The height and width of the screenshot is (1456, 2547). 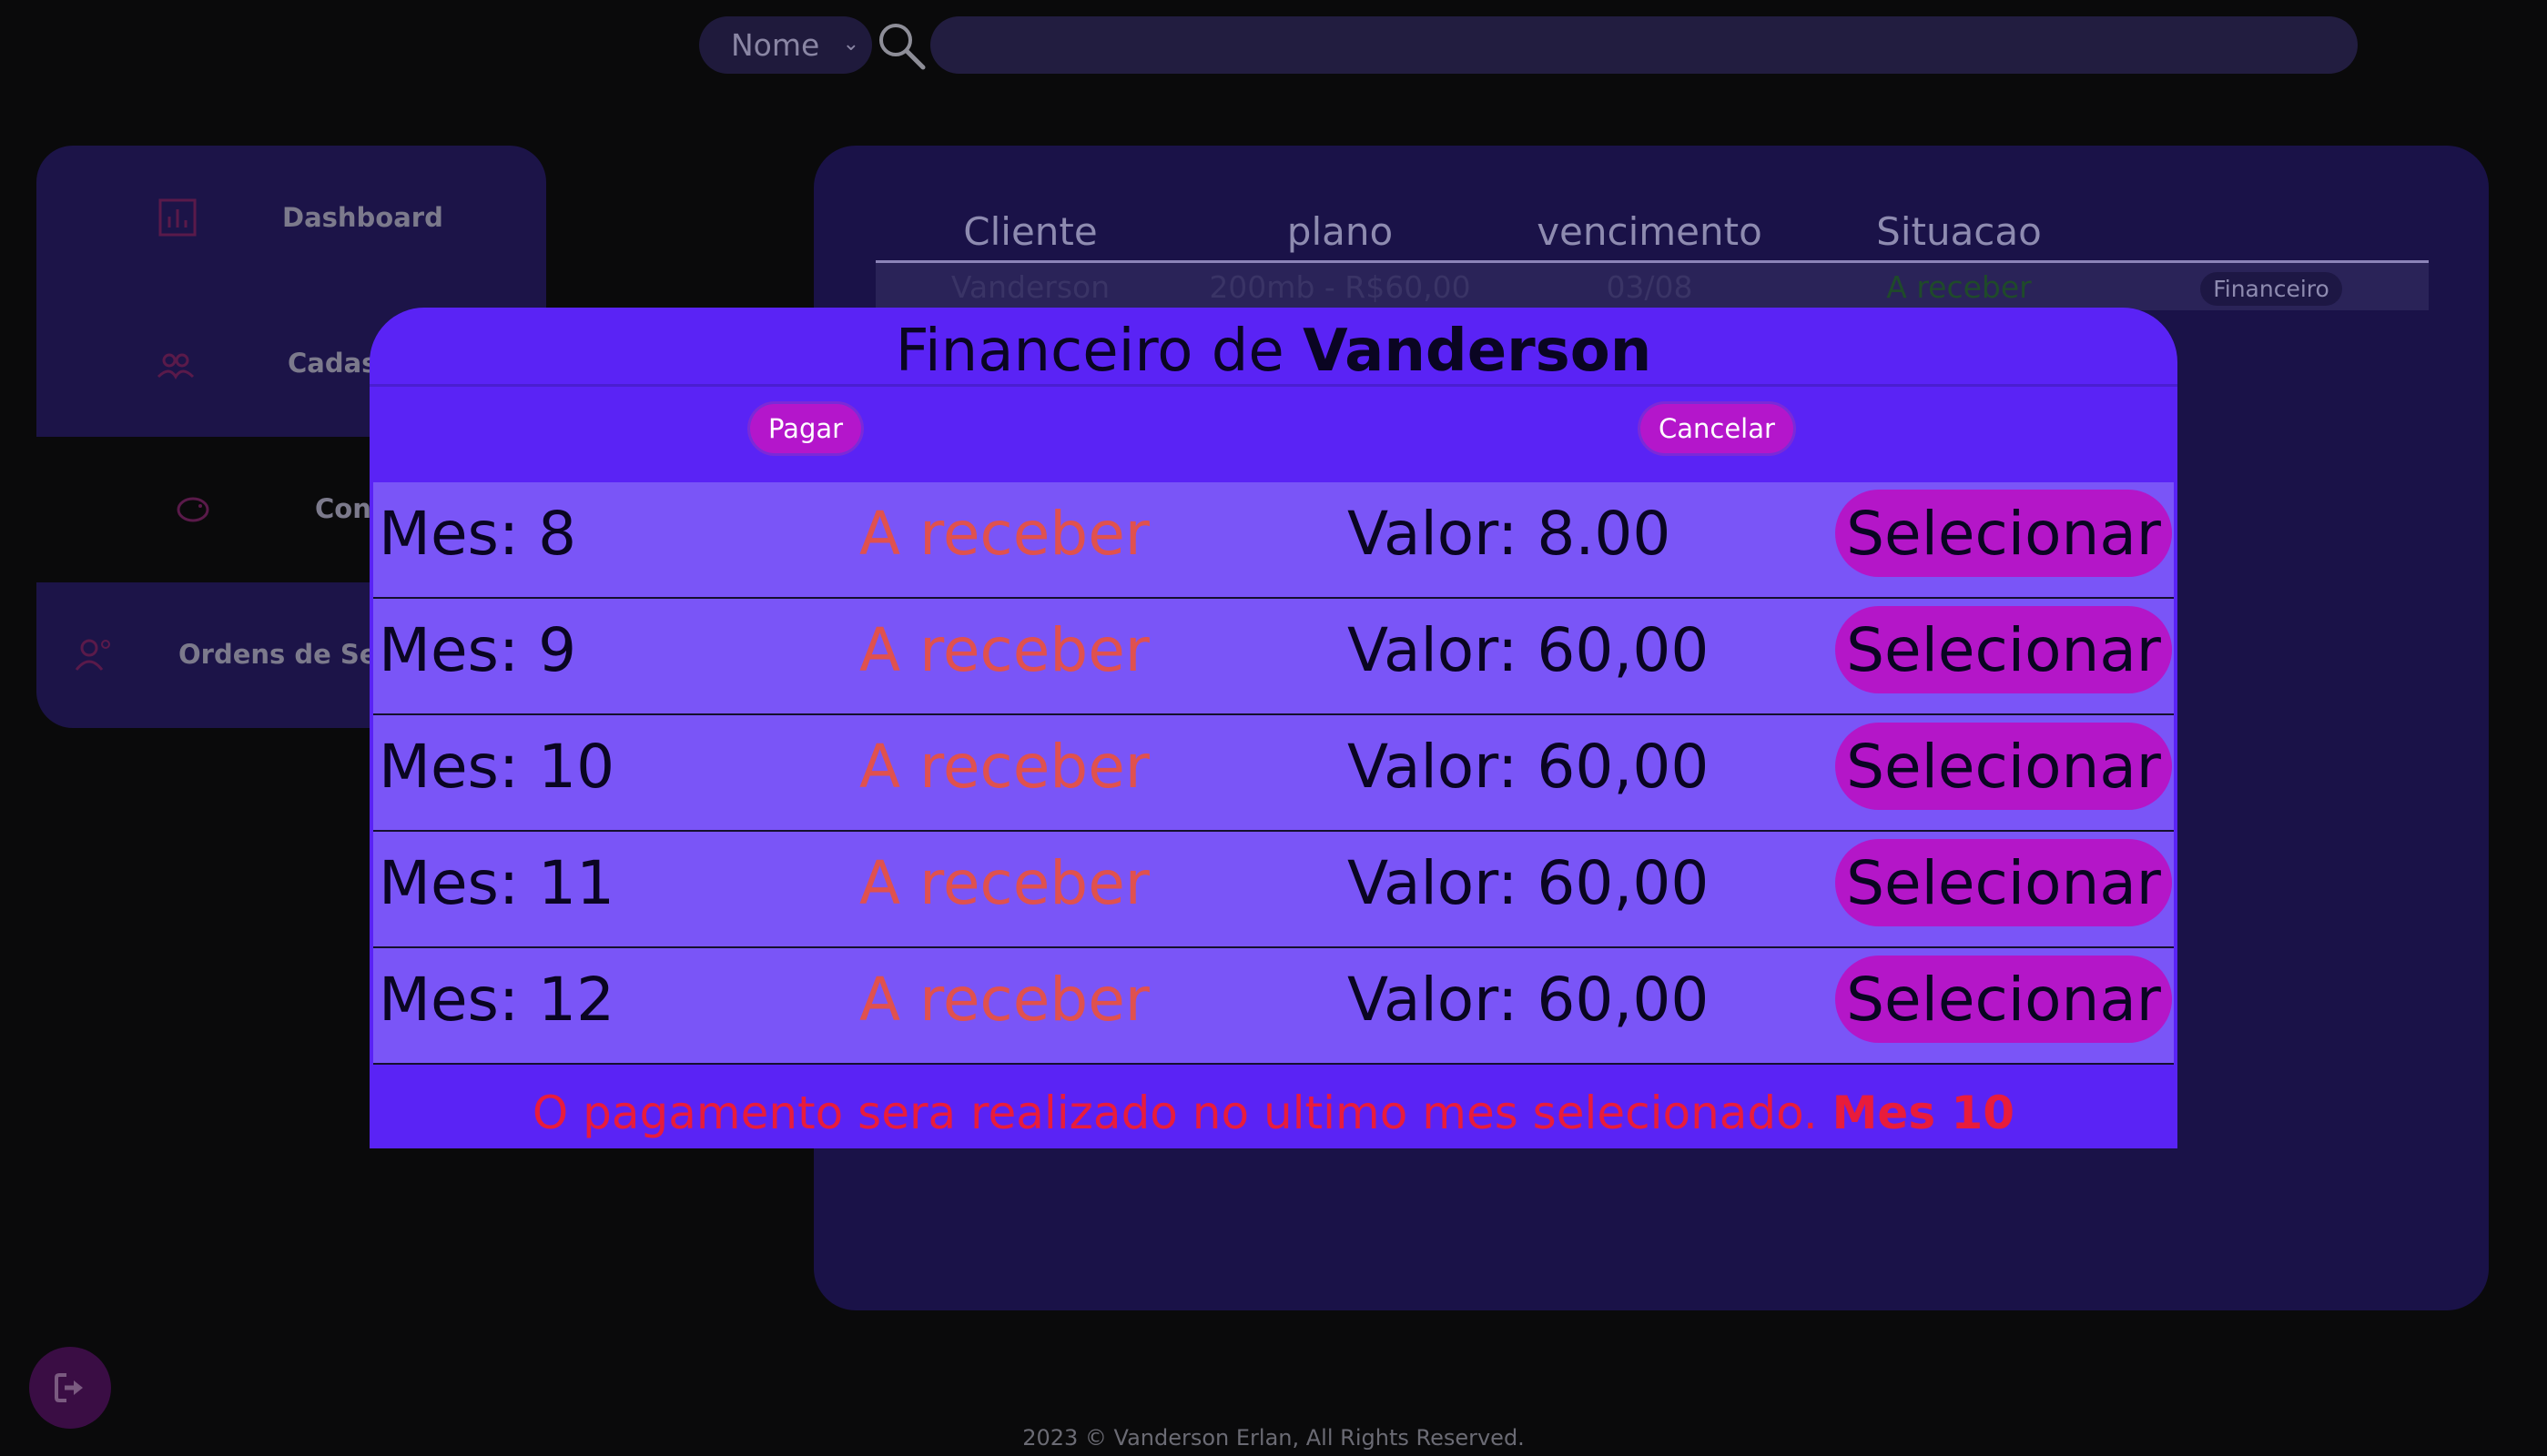 What do you see at coordinates (177, 218) in the screenshot?
I see `chart-icon` at bounding box center [177, 218].